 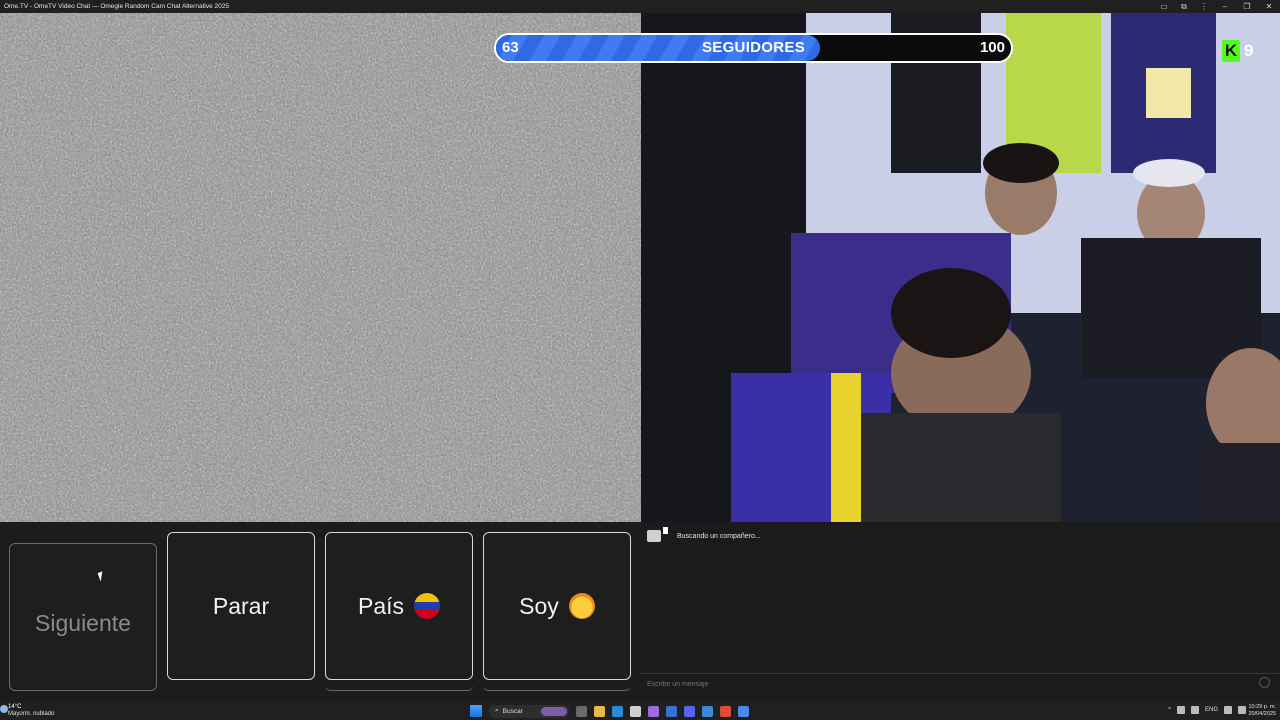 What do you see at coordinates (1228, 710) in the screenshot?
I see `network-icon` at bounding box center [1228, 710].